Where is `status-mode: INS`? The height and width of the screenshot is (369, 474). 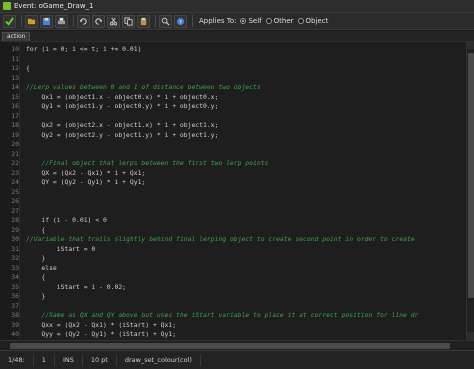
status-mode: INS is located at coordinates (69, 360).